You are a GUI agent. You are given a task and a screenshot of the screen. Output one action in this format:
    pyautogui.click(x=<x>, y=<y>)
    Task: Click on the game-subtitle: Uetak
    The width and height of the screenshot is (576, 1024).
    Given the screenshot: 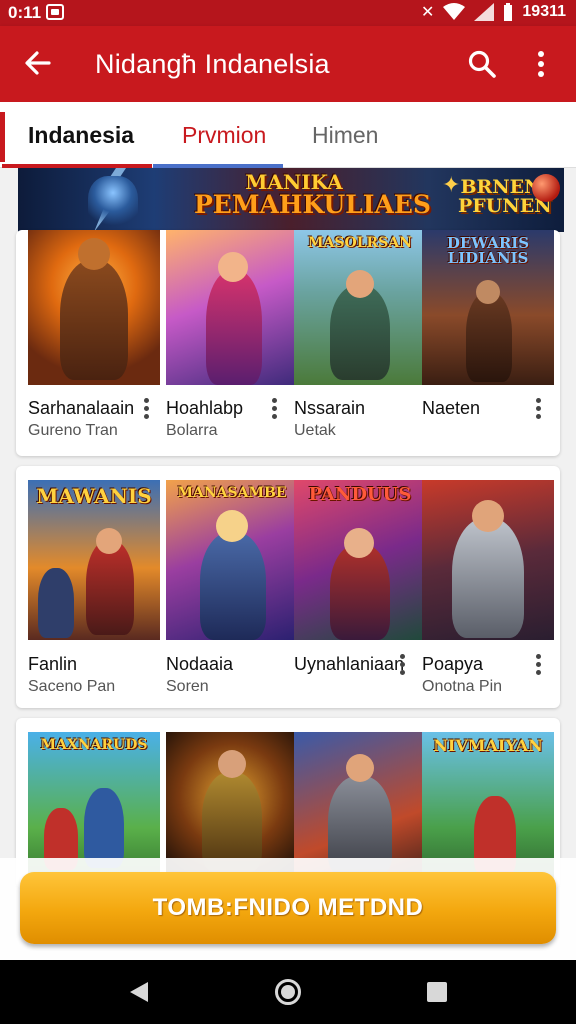 What is the action you would take?
    pyautogui.click(x=315, y=430)
    